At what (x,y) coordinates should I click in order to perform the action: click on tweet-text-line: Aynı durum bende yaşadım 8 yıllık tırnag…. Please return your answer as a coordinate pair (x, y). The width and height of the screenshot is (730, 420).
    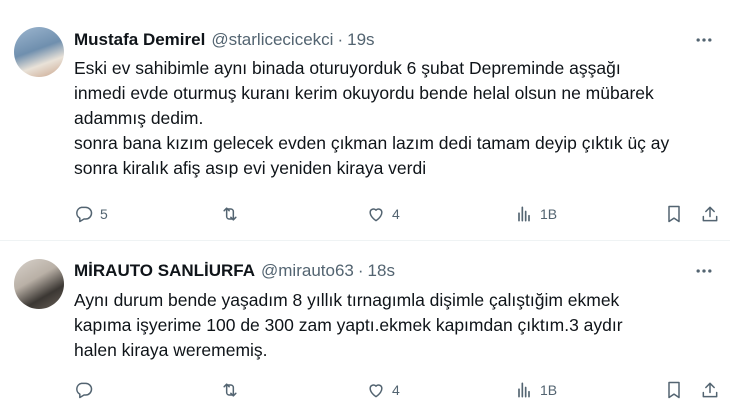
    Looking at the image, I should click on (347, 300).